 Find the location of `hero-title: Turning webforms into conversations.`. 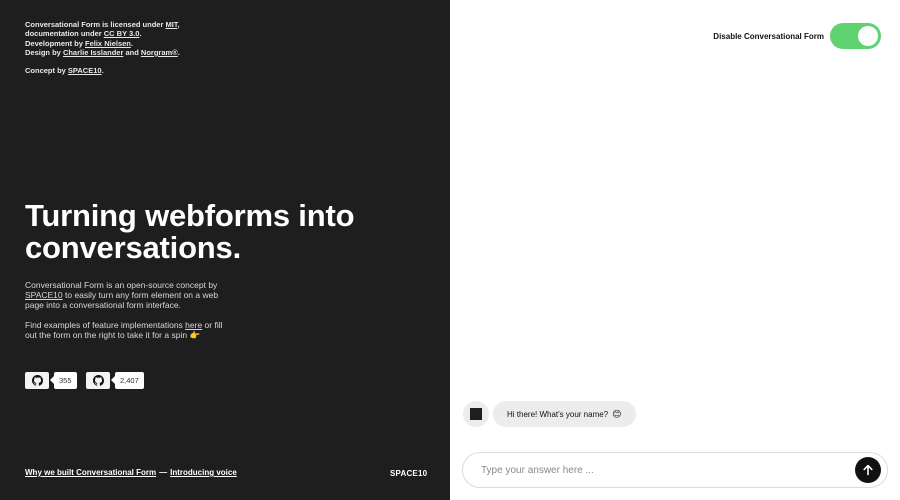

hero-title: Turning webforms into conversations. is located at coordinates (225, 232).